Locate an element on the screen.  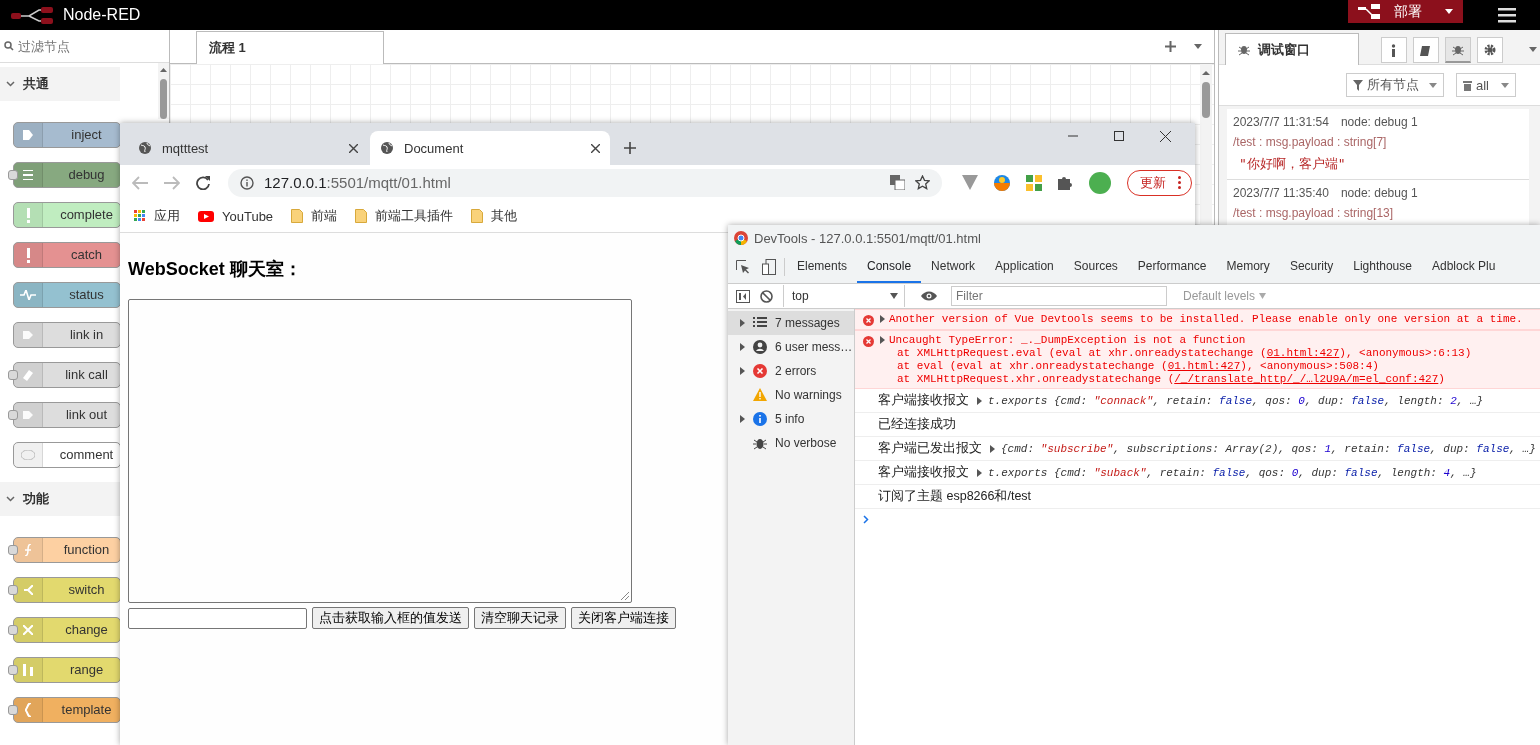
browser-tab: Document is located at coordinates (490, 148).